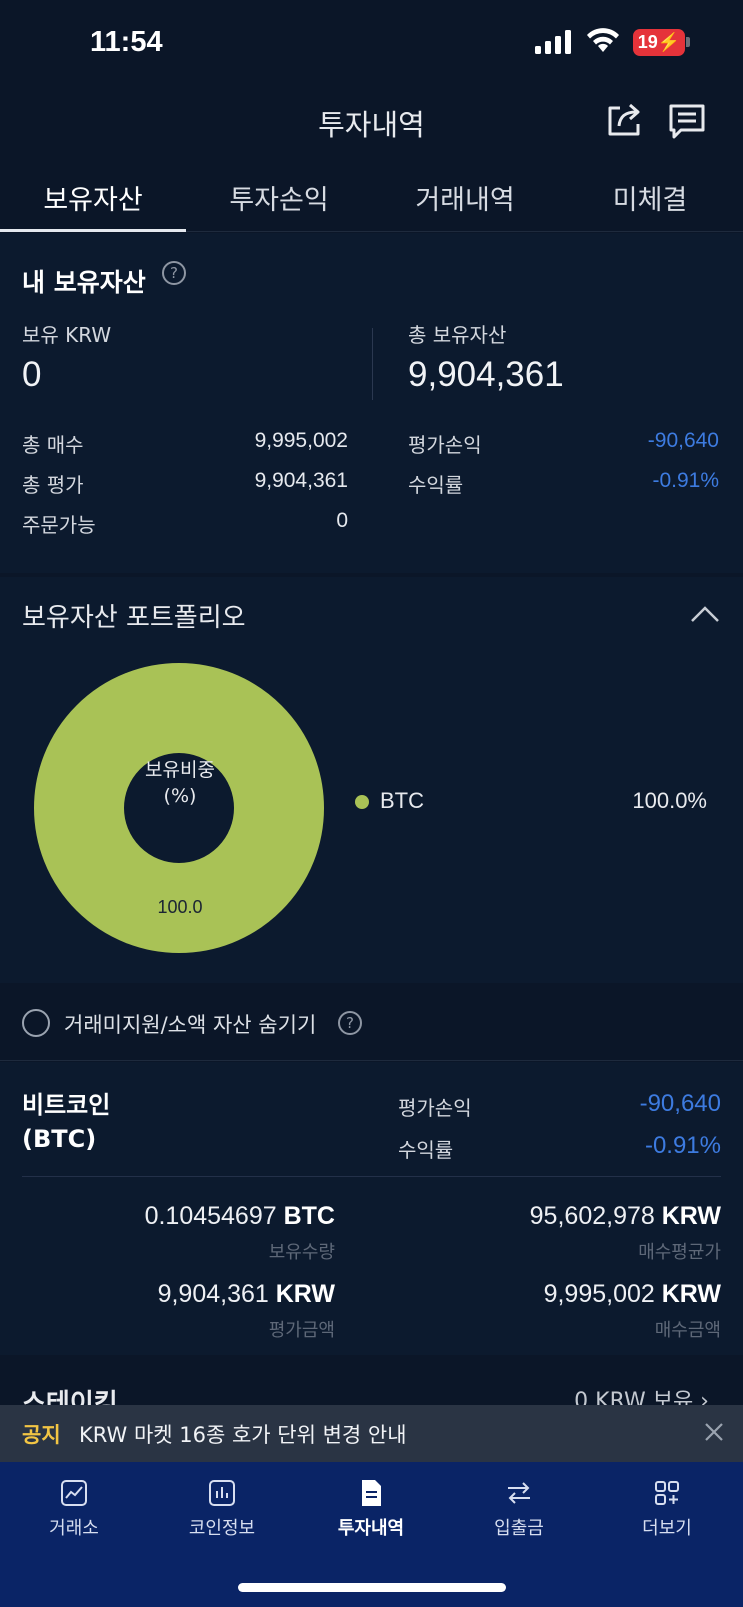 The width and height of the screenshot is (743, 1607). Describe the element at coordinates (67, 335) in the screenshot. I see `krw-label: 보유 KRW` at that location.